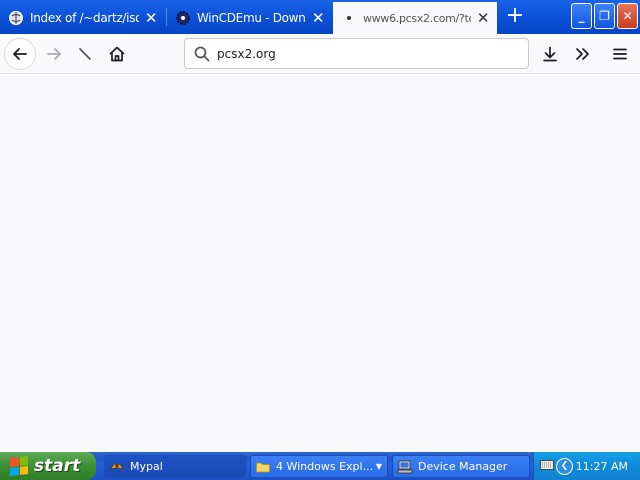 This screenshot has height=480, width=640. Describe the element at coordinates (515, 17) in the screenshot. I see `new-tab-button: +` at that location.